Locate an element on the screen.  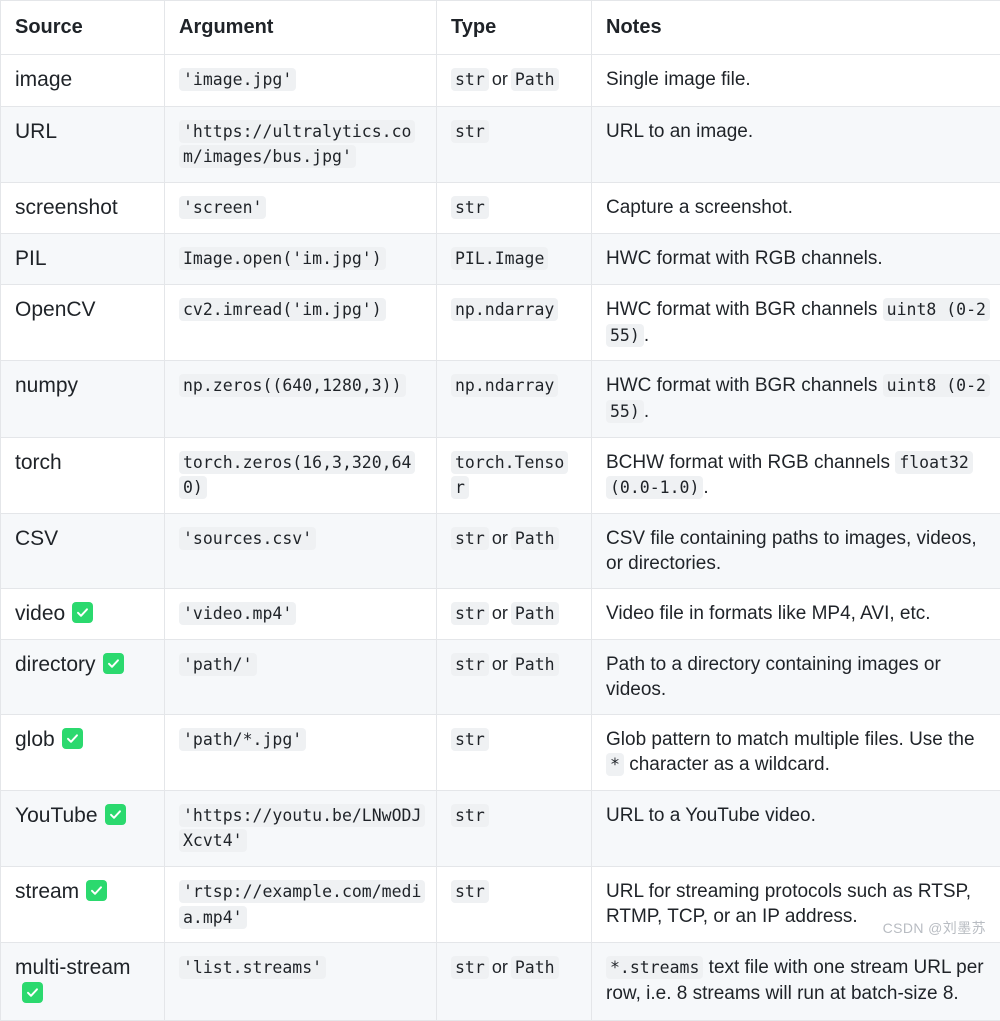
source-label: OpenCV is located at coordinates (82, 310).